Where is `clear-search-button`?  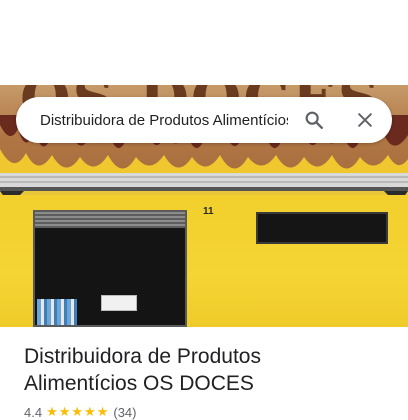 clear-search-button is located at coordinates (365, 120).